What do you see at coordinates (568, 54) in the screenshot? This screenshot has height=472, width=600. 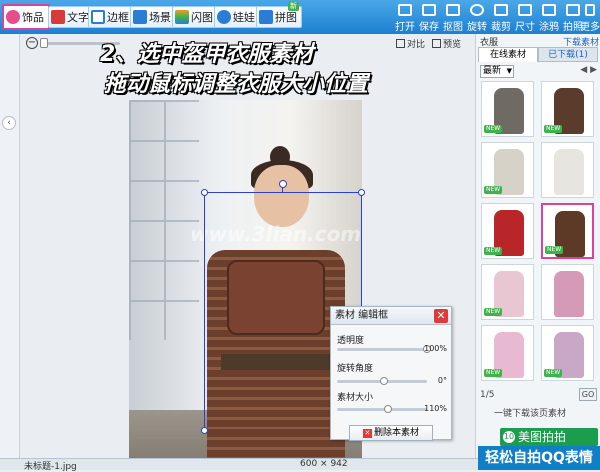 I see `tab-downloaded-materials: 已下载(1)` at bounding box center [568, 54].